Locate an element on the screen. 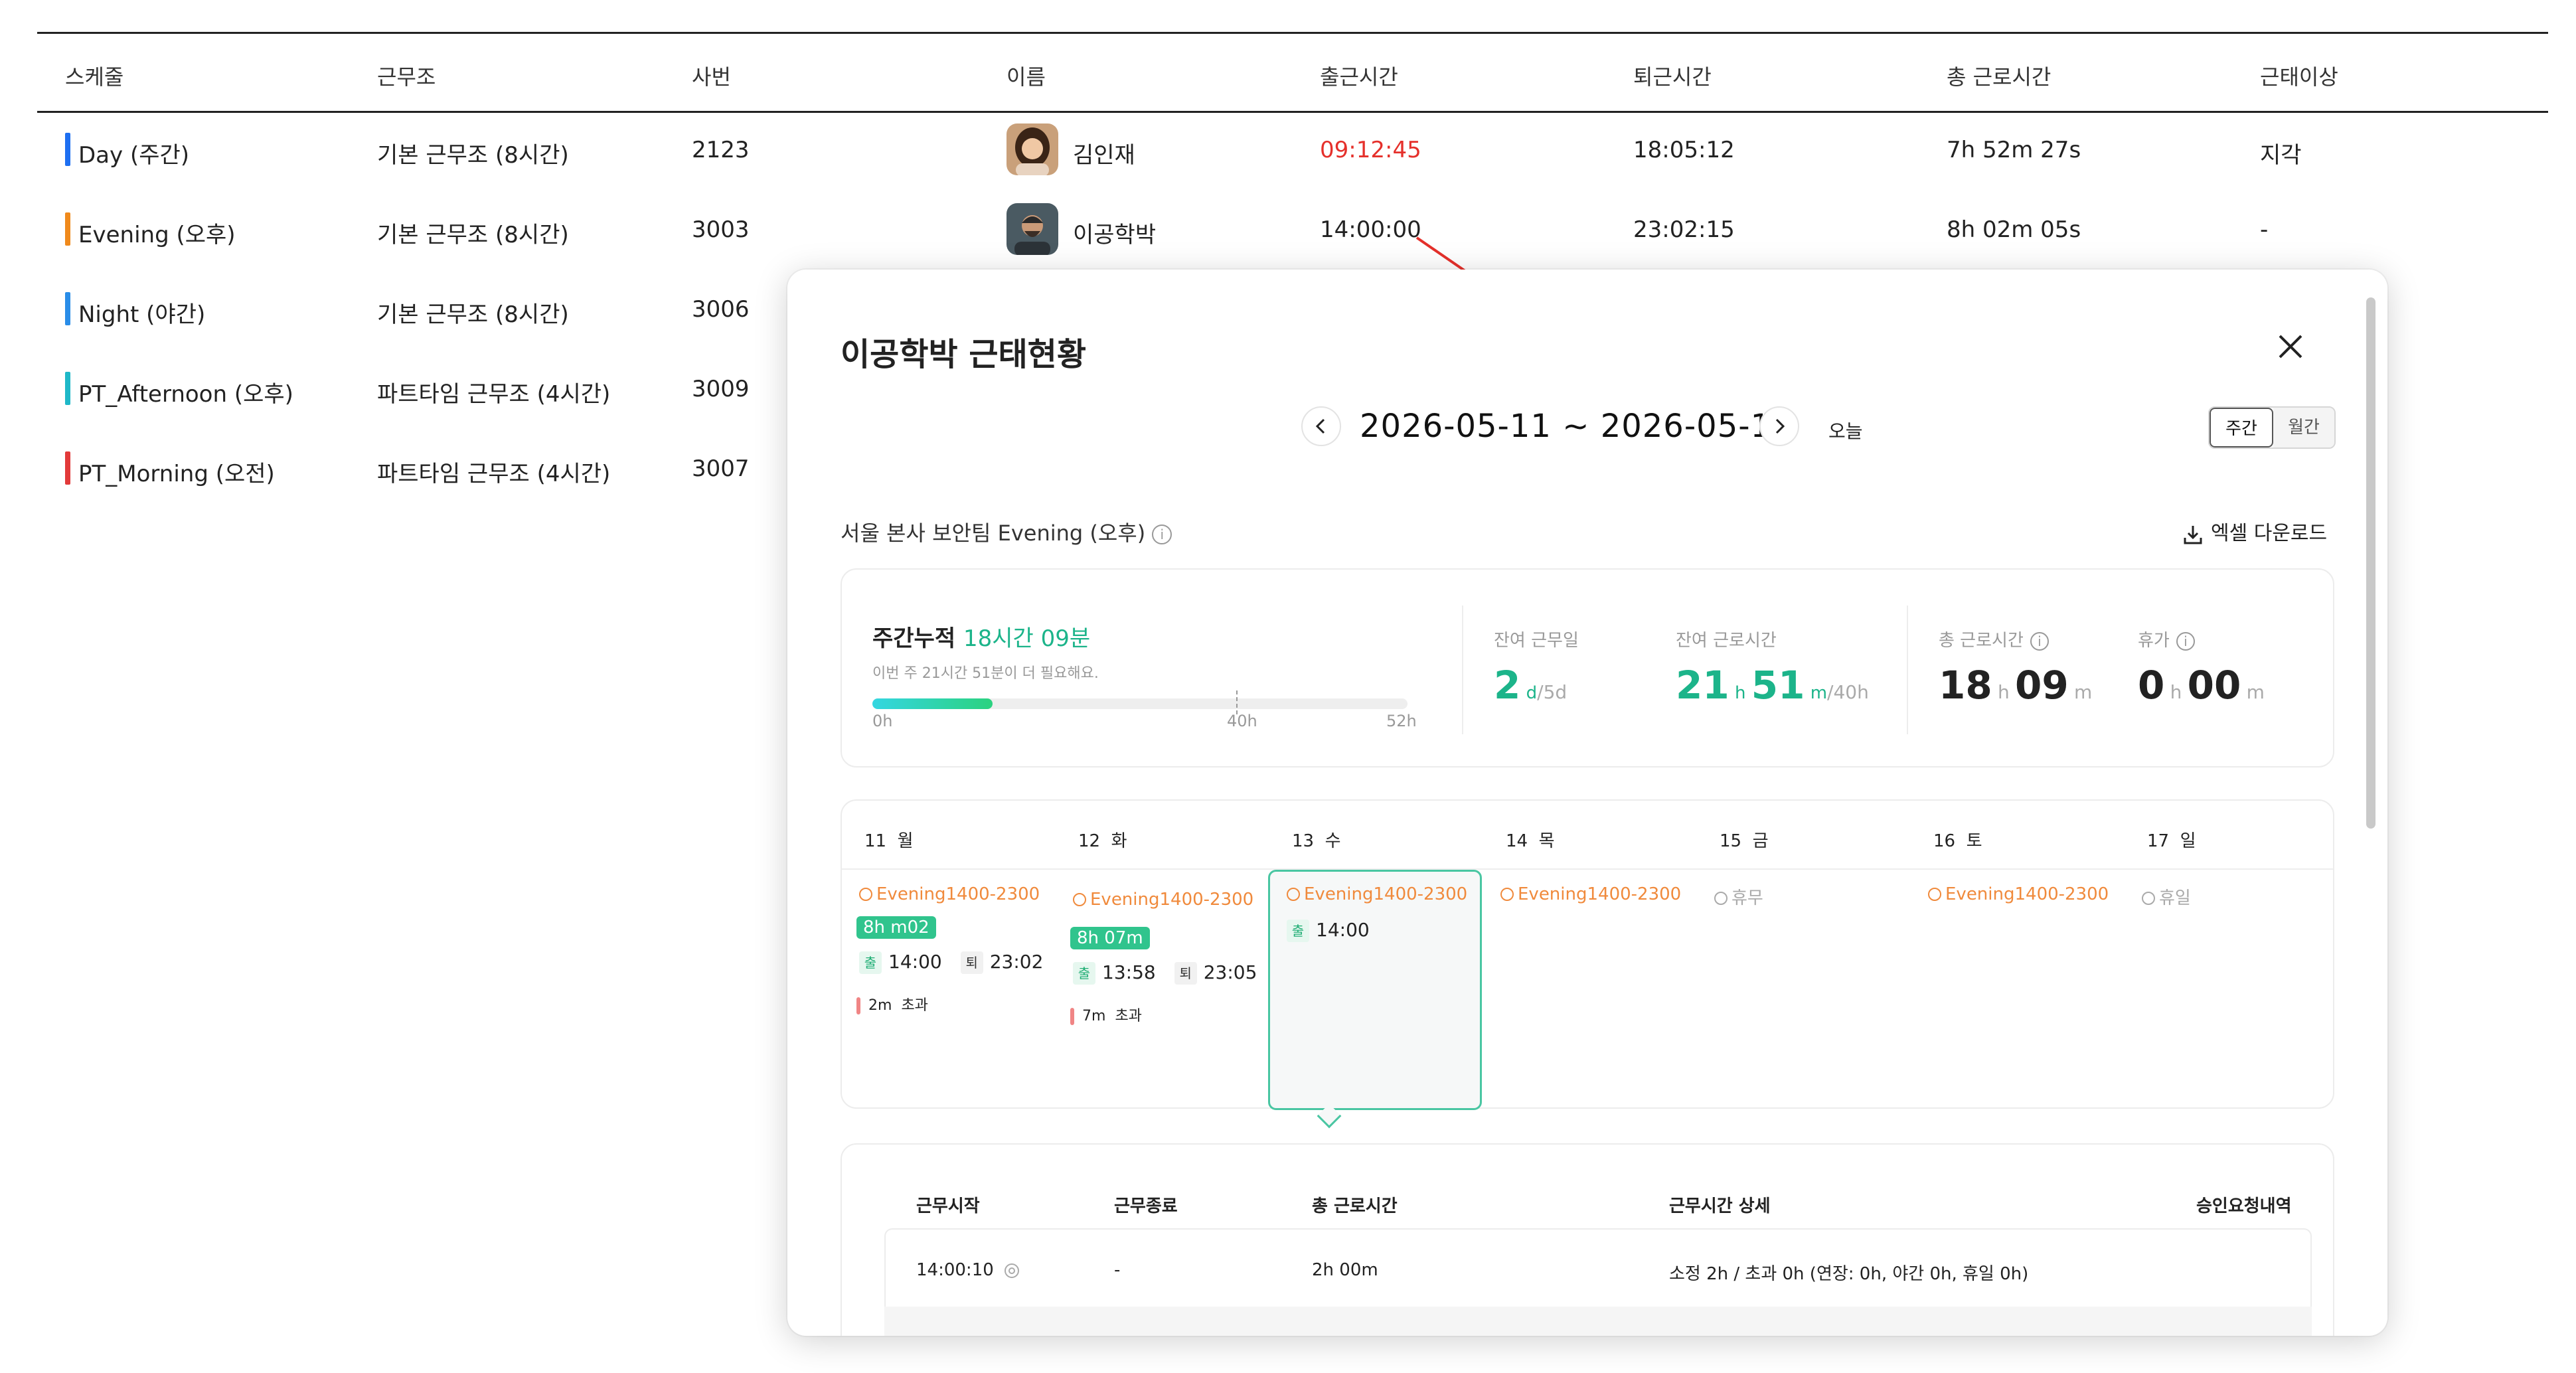 This screenshot has height=1373, width=2576. col-name: 이름 is located at coordinates (1026, 75).